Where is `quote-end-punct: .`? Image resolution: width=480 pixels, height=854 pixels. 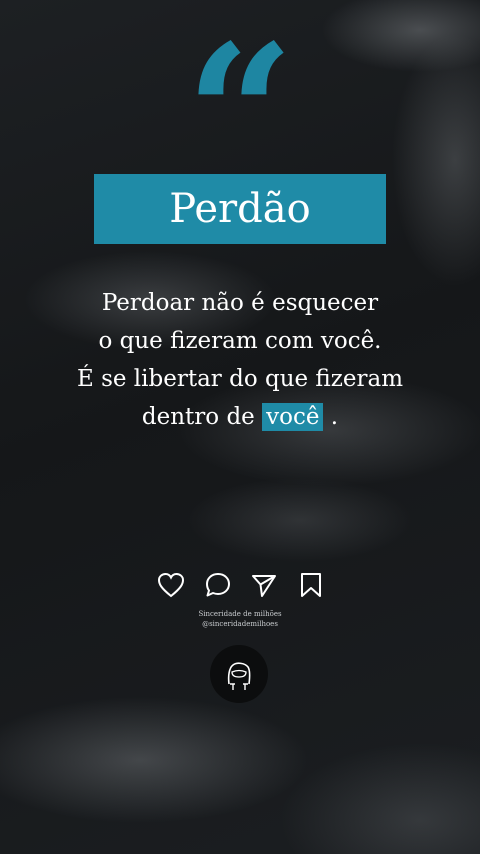
quote-end-punct: . is located at coordinates (331, 417).